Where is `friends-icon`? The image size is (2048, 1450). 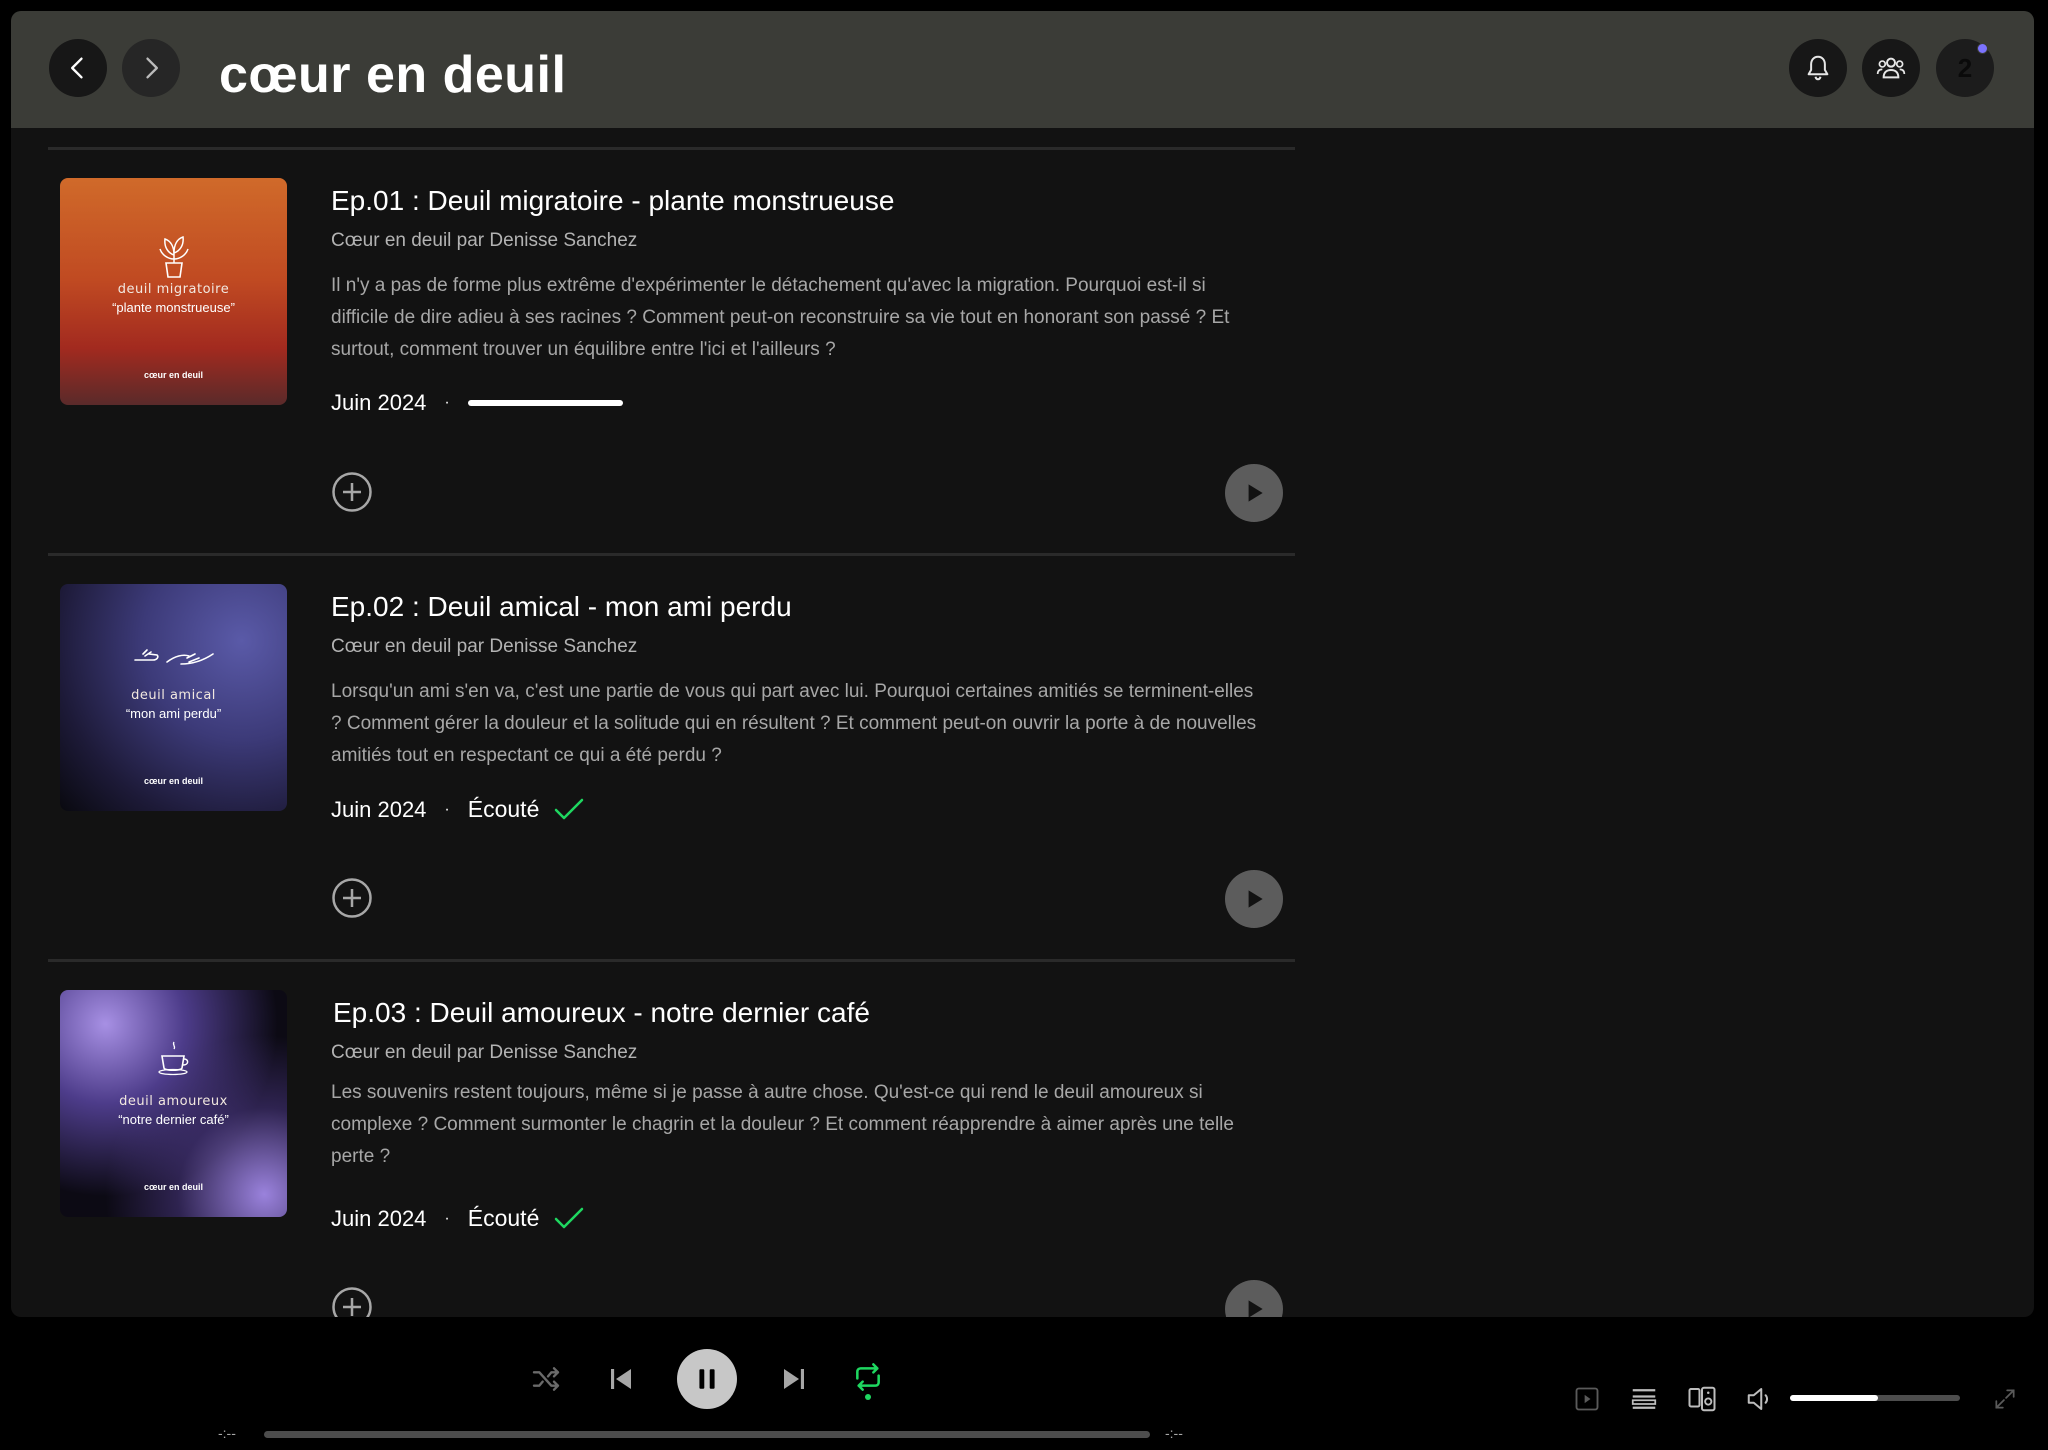 friends-icon is located at coordinates (1891, 68).